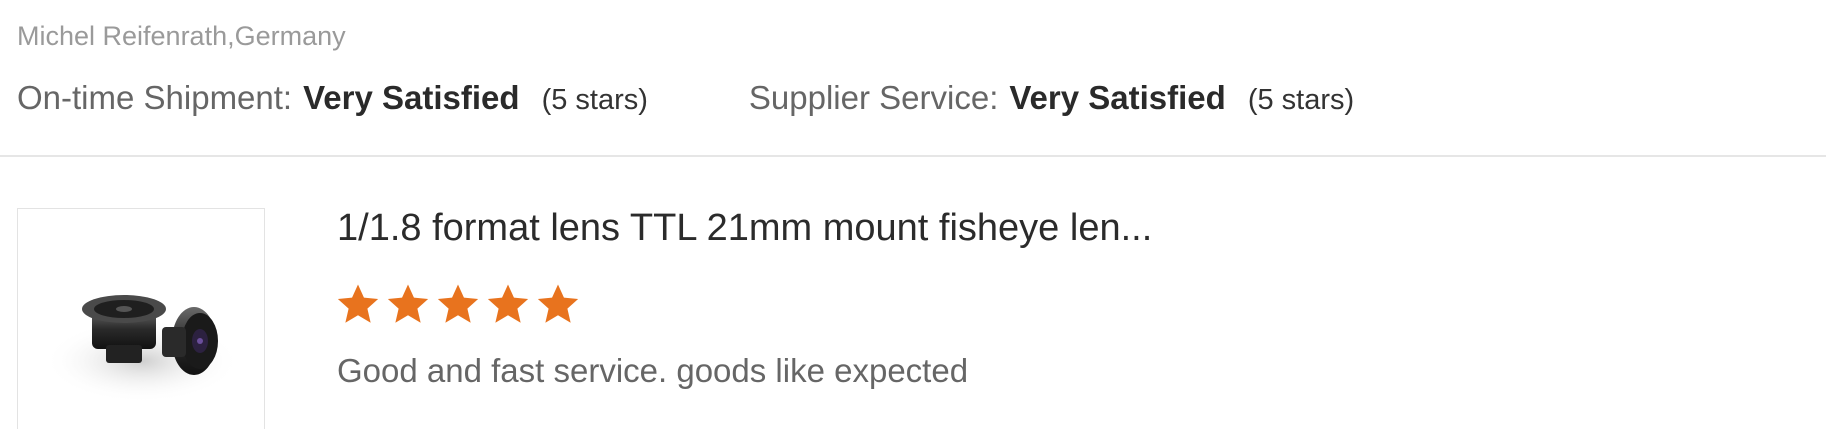 This screenshot has height=429, width=1826. What do you see at coordinates (913, 156) in the screenshot?
I see `section-divider` at bounding box center [913, 156].